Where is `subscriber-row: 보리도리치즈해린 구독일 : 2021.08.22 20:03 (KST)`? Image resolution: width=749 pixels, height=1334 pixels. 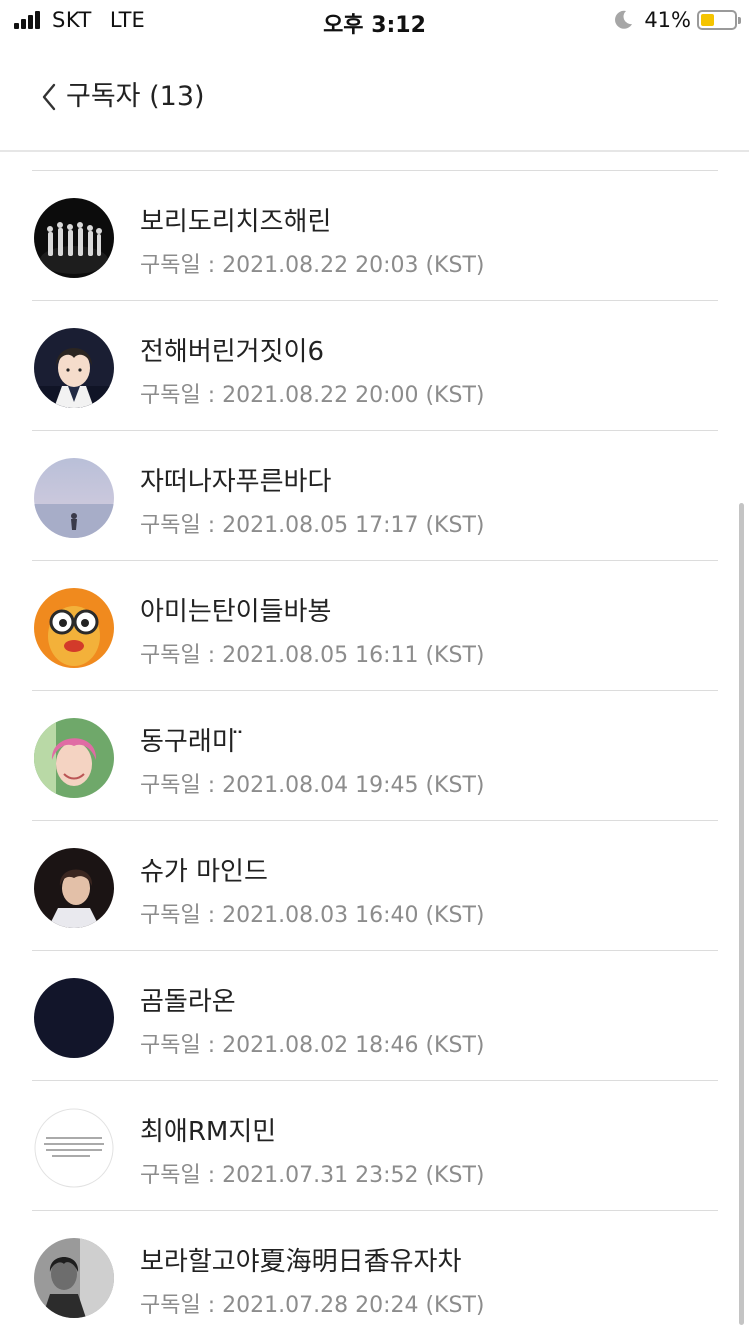 subscriber-row: 보리도리치즈해린 구독일 : 2021.08.22 20:03 (KST) is located at coordinates (375, 236).